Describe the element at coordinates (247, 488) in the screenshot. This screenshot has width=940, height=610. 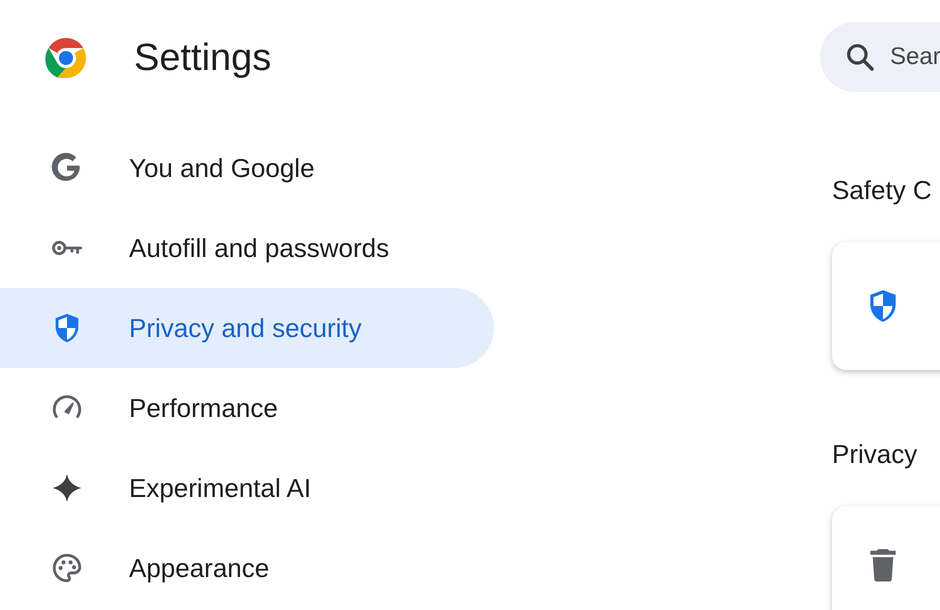
I see `sidebar-item: Experimental AI` at that location.